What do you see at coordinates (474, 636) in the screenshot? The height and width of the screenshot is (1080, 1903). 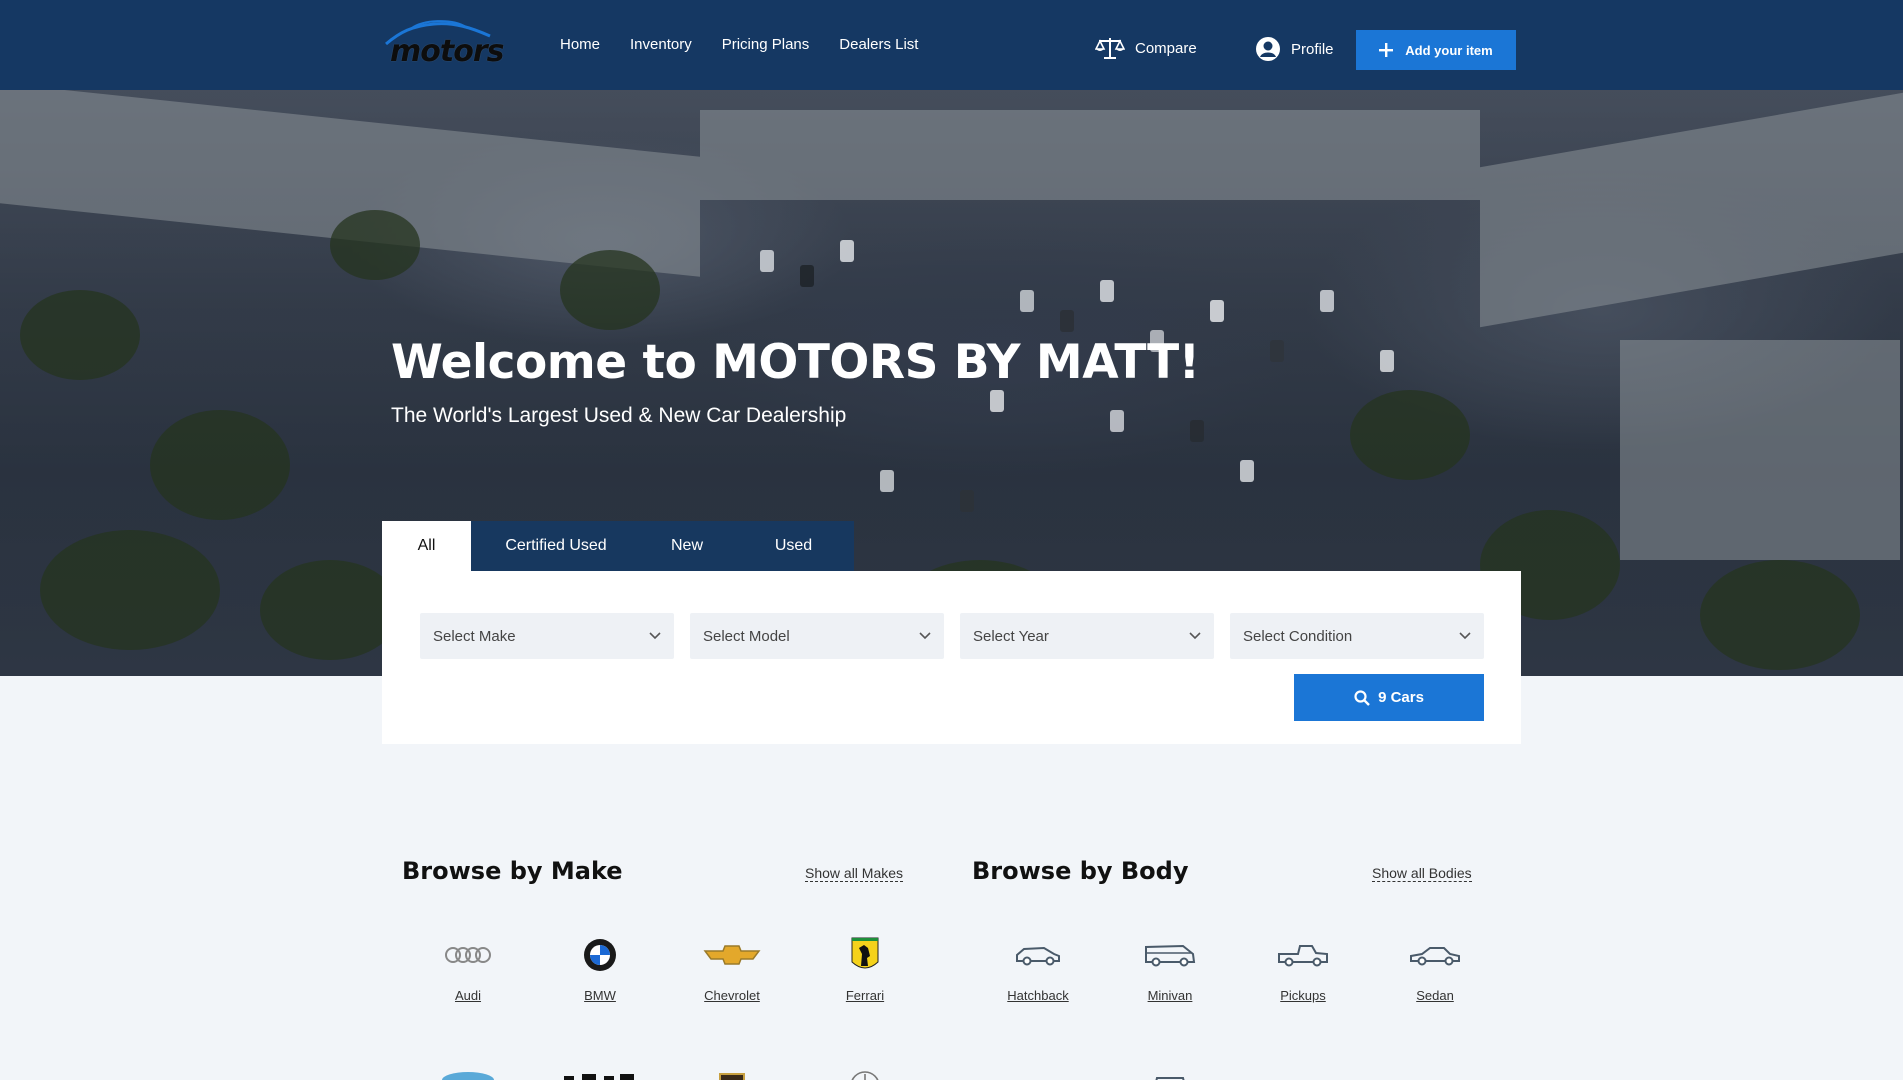 I see `select-make-value: Select Make` at bounding box center [474, 636].